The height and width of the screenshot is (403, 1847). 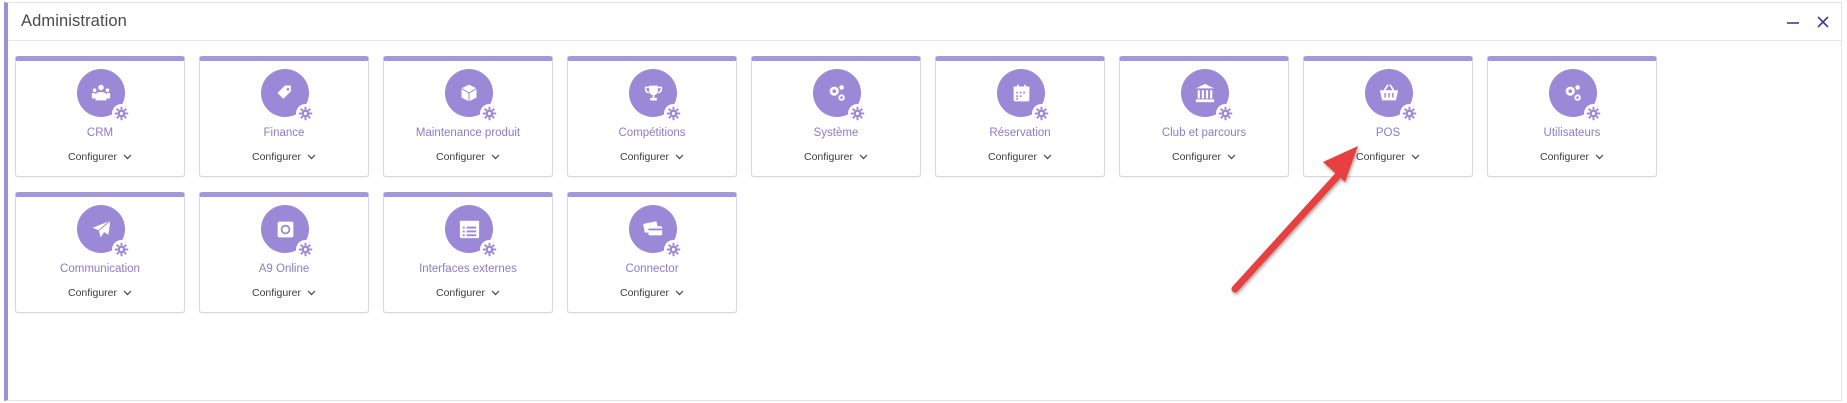 I want to click on cards-icon, so click(x=656, y=232).